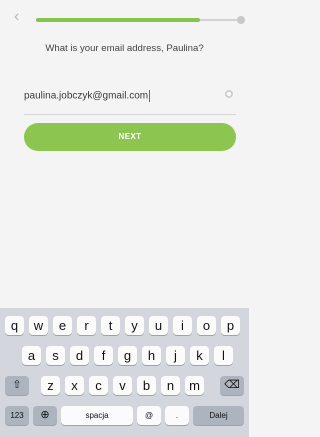 The image size is (320, 437). Describe the element at coordinates (149, 415) in the screenshot. I see `at-key: @` at that location.